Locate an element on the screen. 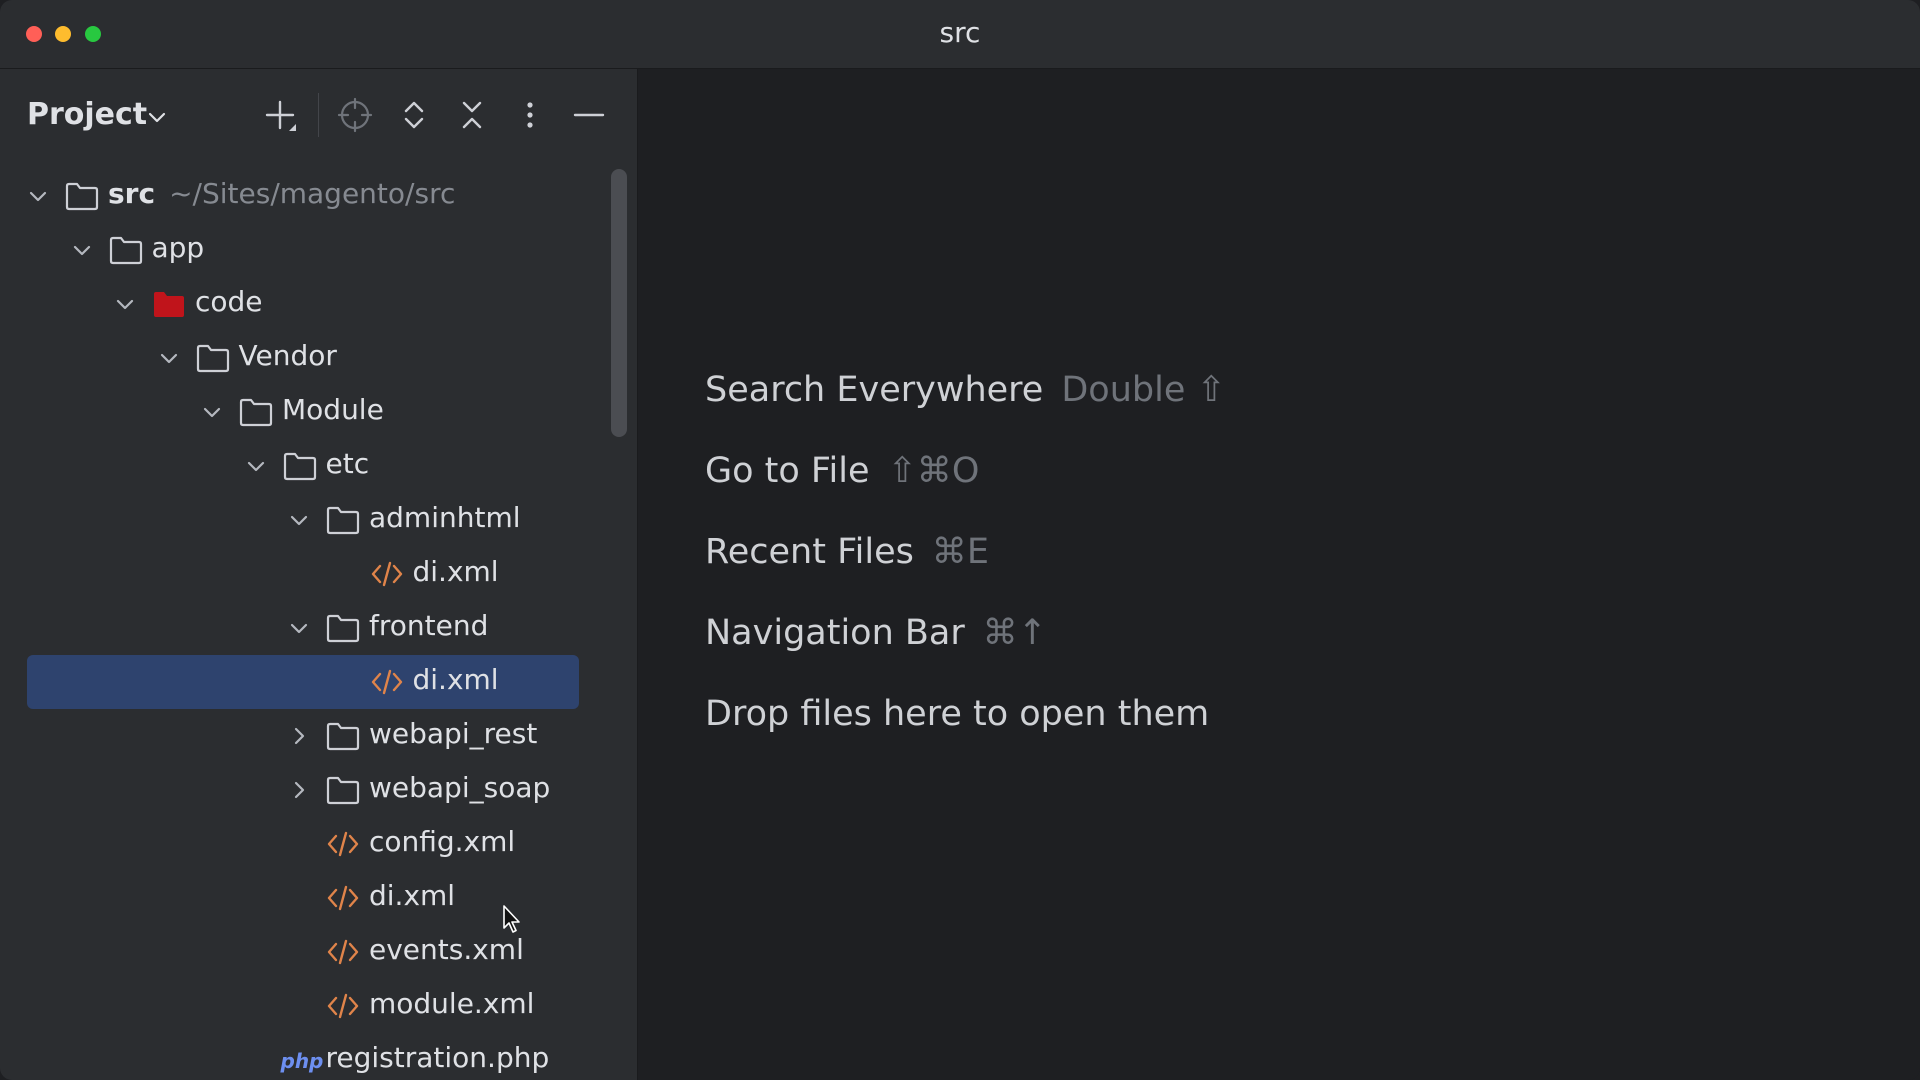 This screenshot has width=1920, height=1080. tree-folder-row: src ~/Sites/magento/src is located at coordinates (303, 196).